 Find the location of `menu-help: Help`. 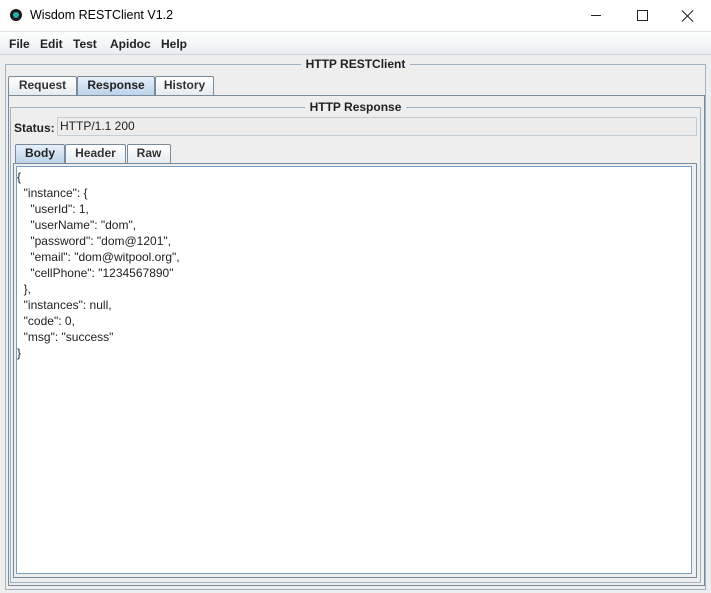

menu-help: Help is located at coordinates (174, 44).